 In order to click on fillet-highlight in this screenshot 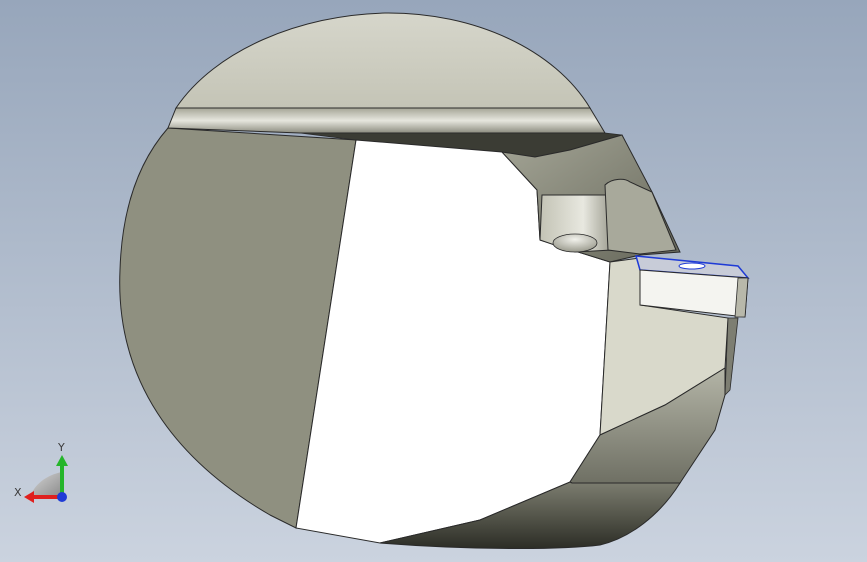, I will do `click(575, 243)`.